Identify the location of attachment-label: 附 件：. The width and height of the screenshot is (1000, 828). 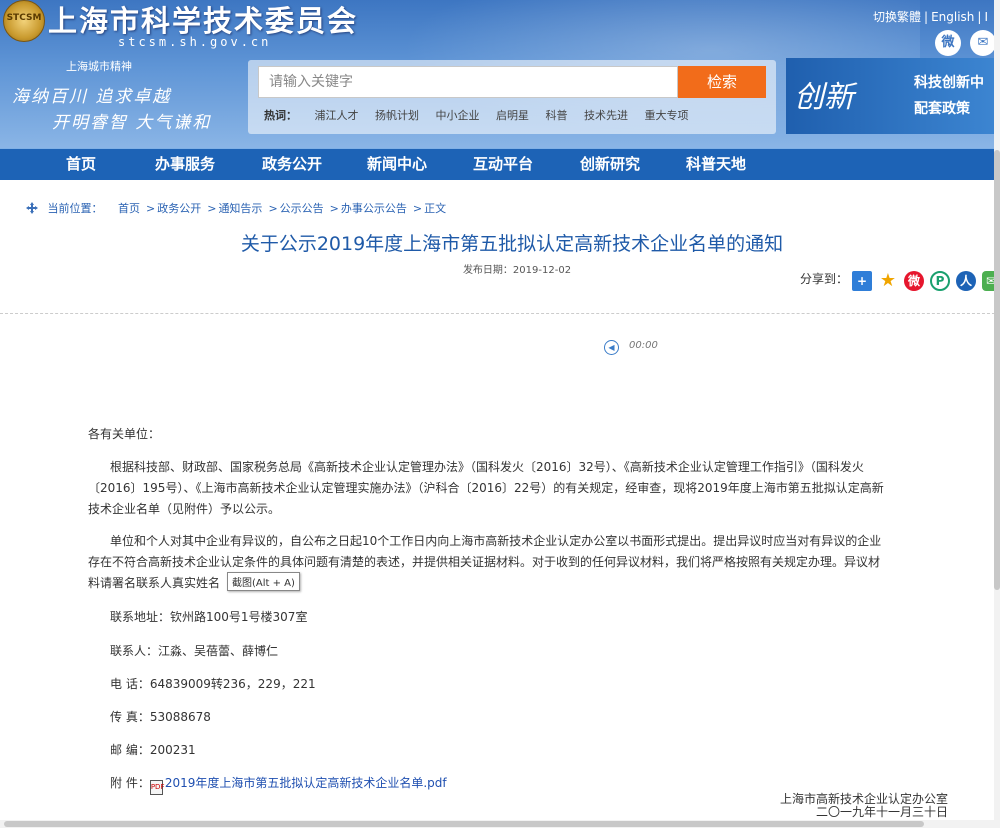
(130, 783).